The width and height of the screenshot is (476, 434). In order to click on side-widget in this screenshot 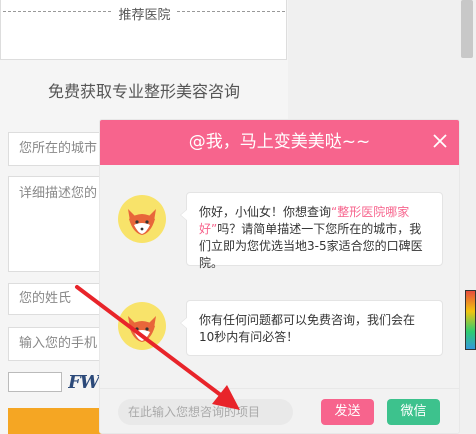, I will do `click(470, 320)`.